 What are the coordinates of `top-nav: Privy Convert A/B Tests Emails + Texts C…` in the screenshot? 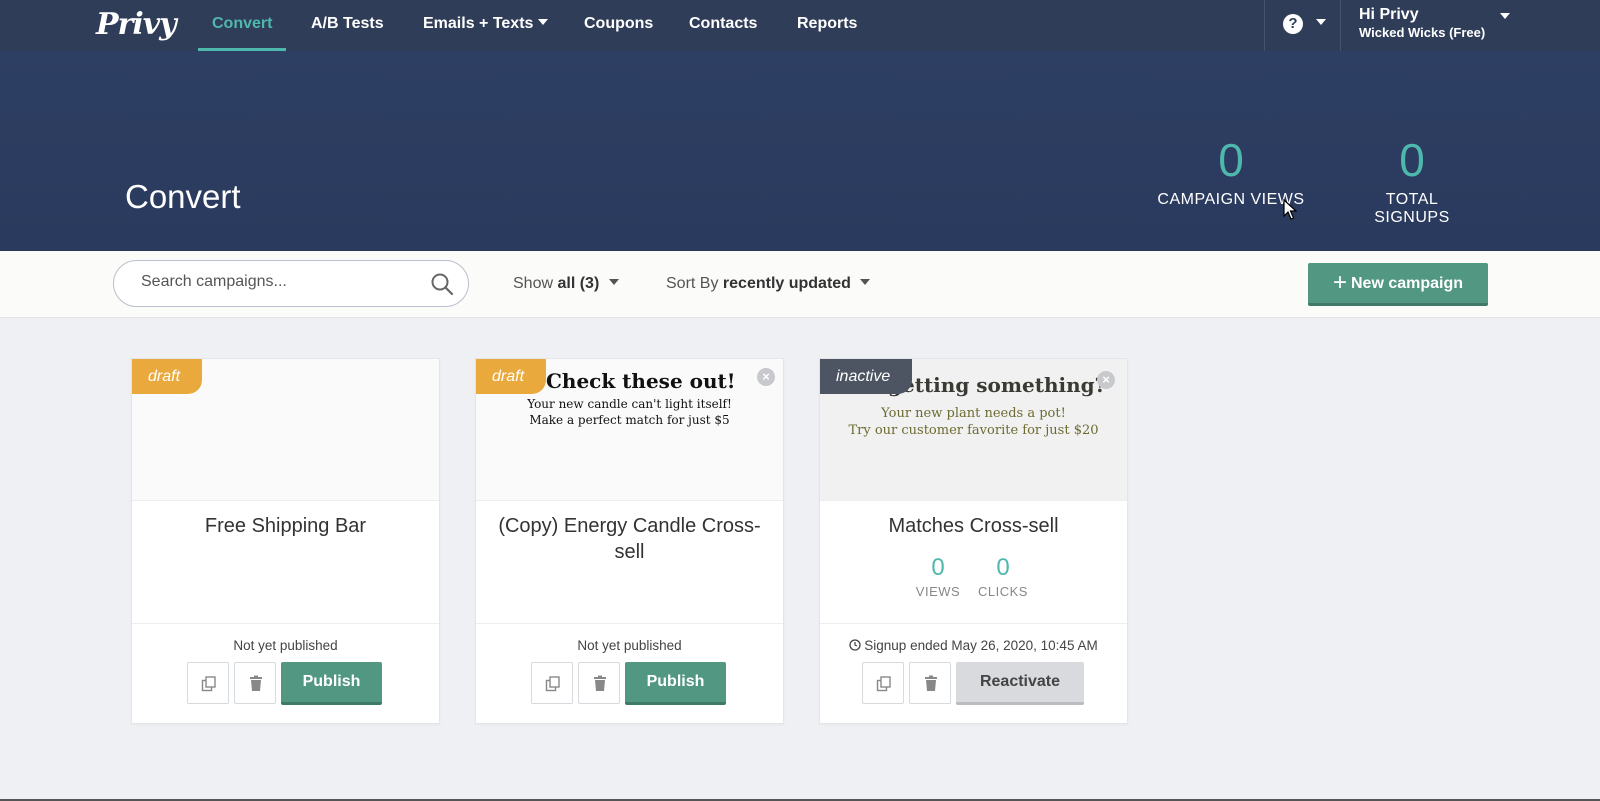 It's located at (800, 25).